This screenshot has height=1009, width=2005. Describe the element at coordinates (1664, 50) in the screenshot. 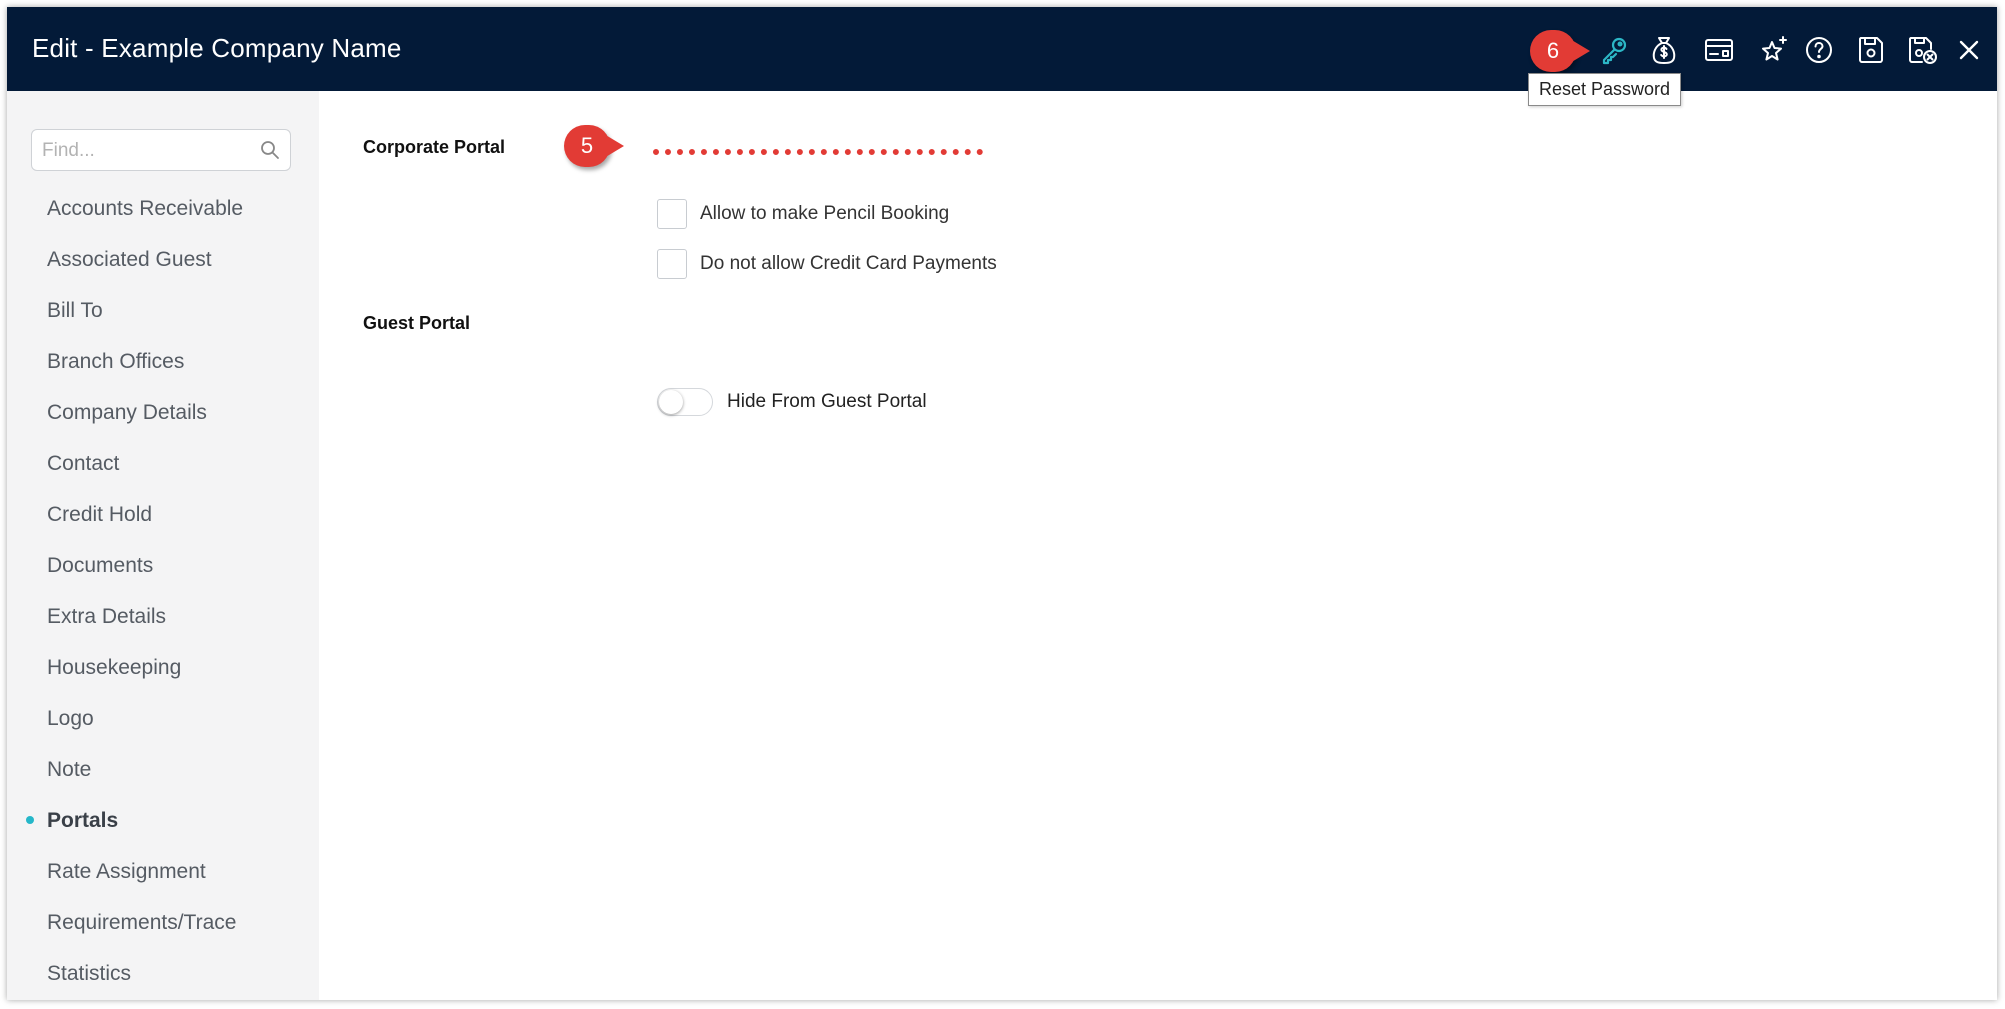

I see `money-bag-icon` at that location.